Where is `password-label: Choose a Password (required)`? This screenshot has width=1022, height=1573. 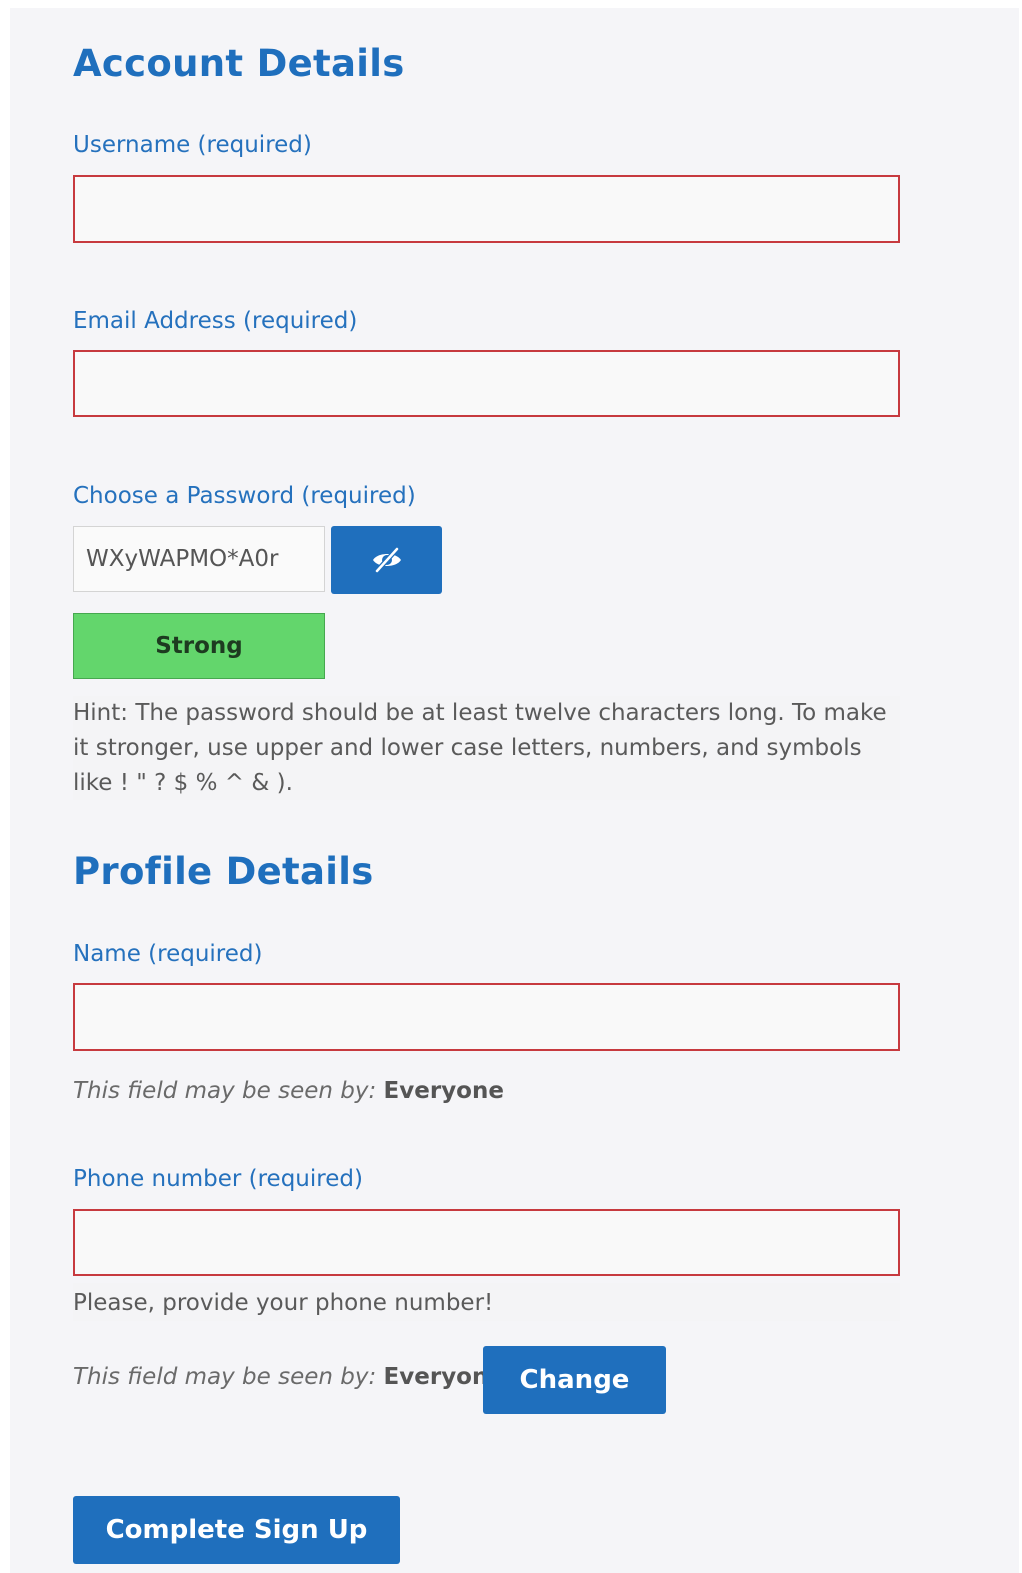
password-label: Choose a Password (required) is located at coordinates (244, 496).